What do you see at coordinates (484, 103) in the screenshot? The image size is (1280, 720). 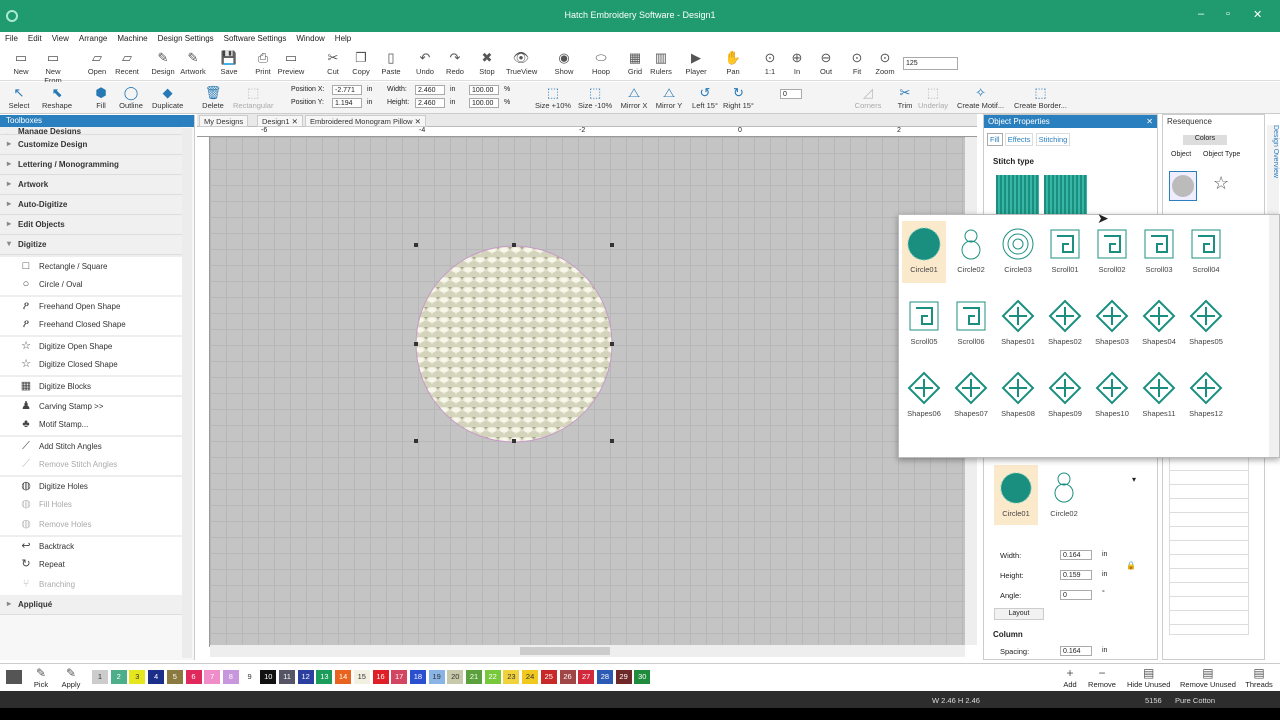 I see `scale-height-input` at bounding box center [484, 103].